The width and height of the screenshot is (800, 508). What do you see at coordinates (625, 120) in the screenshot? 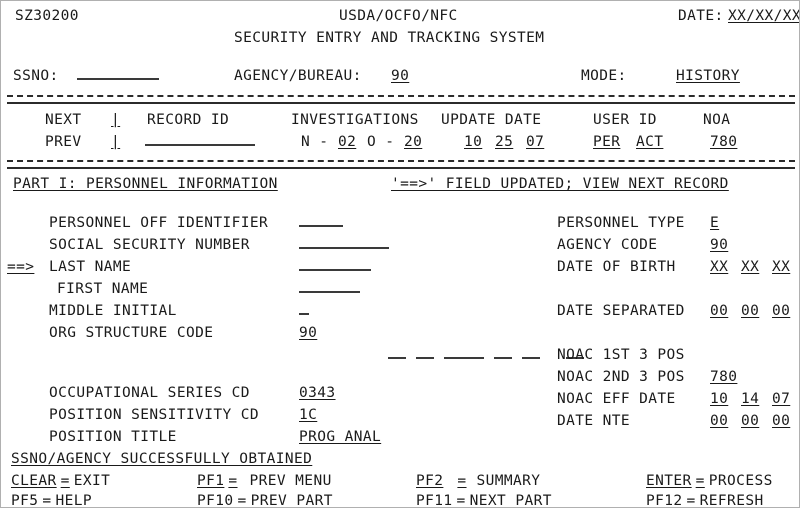
I see `col-user-id: USER ID` at bounding box center [625, 120].